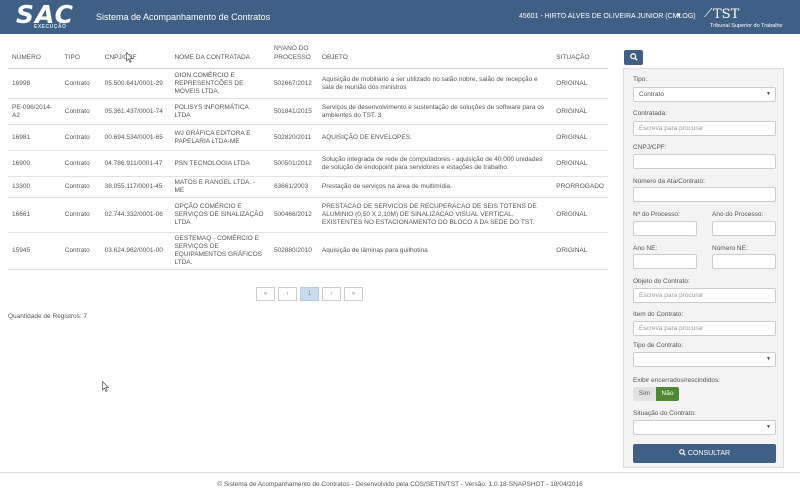  I want to click on objeto-input: Escreva para procurar, so click(704, 295).